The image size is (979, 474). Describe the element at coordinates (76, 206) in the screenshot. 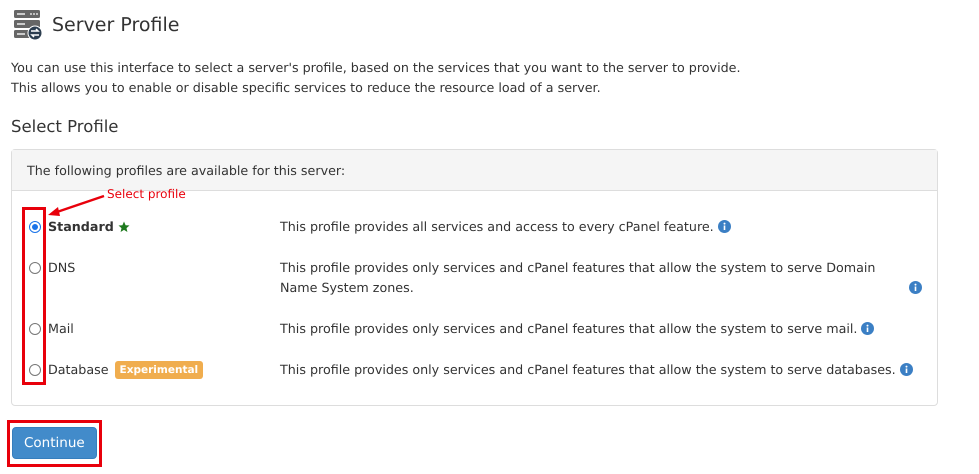

I see `annotation-arrow` at that location.